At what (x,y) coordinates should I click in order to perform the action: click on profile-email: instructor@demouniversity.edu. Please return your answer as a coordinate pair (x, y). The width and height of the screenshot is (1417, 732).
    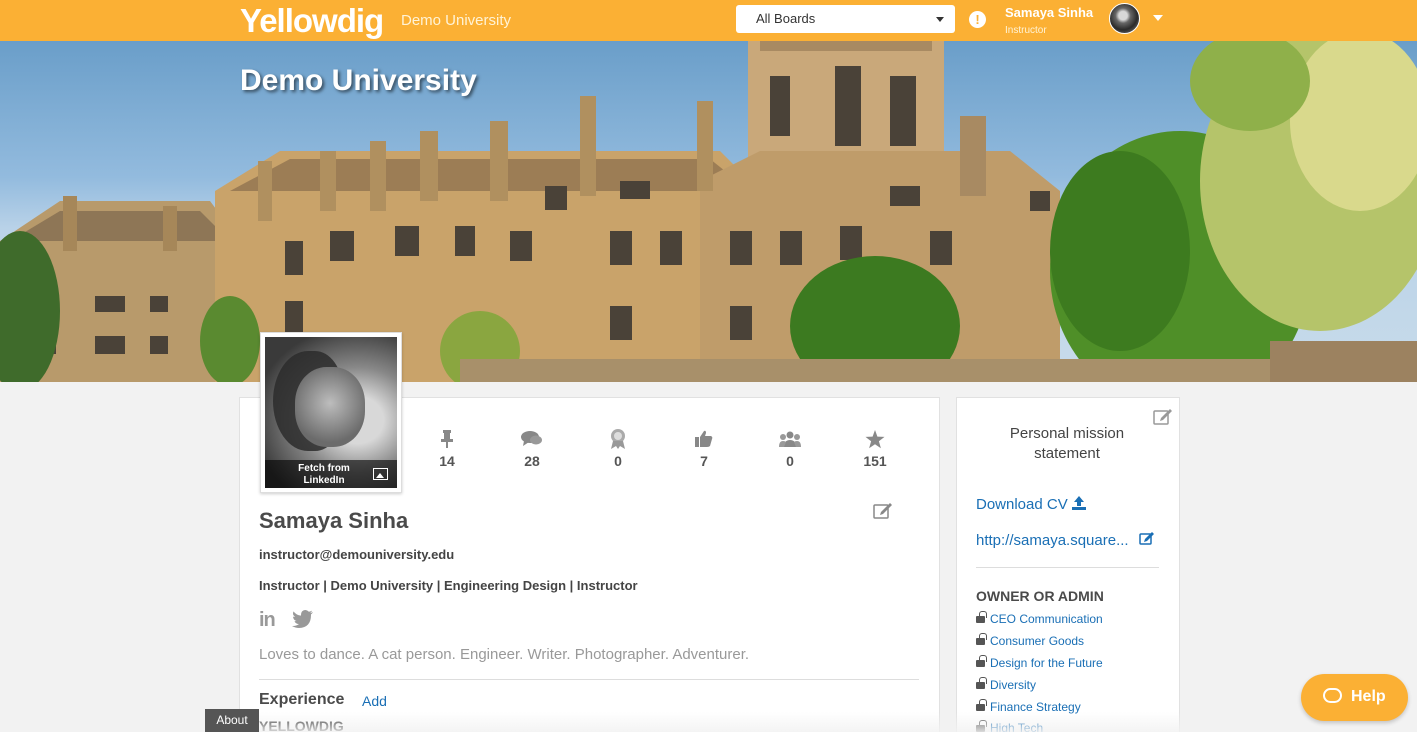
    Looking at the image, I should click on (357, 554).